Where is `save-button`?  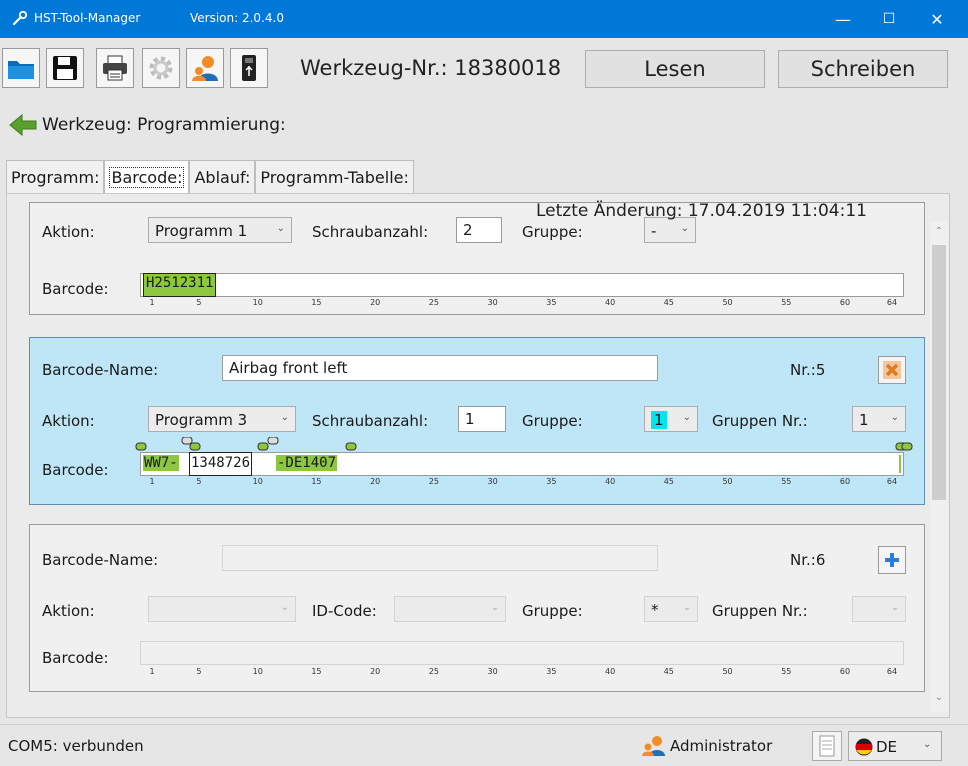 save-button is located at coordinates (65, 68).